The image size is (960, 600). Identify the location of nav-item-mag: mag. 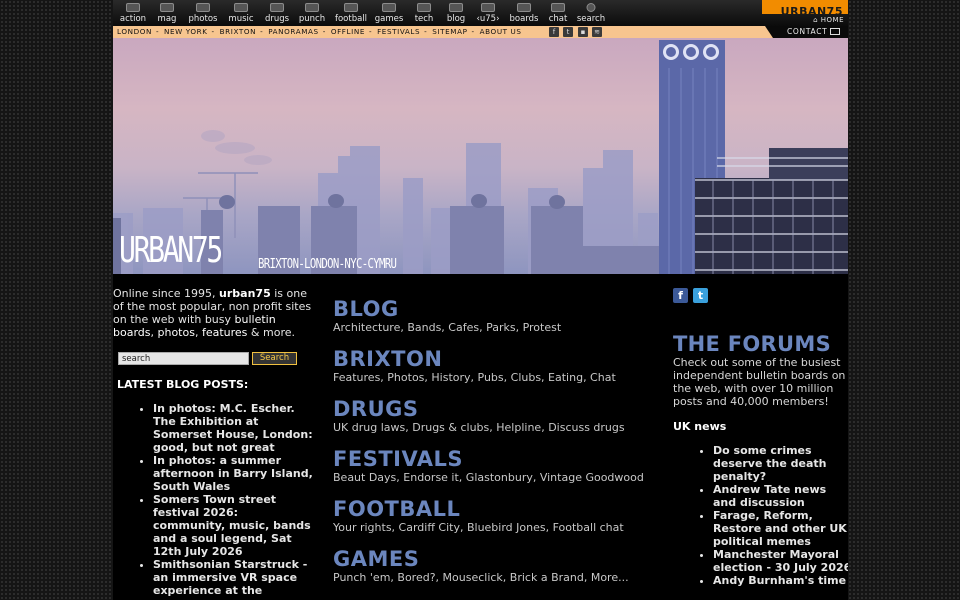
(167, 13).